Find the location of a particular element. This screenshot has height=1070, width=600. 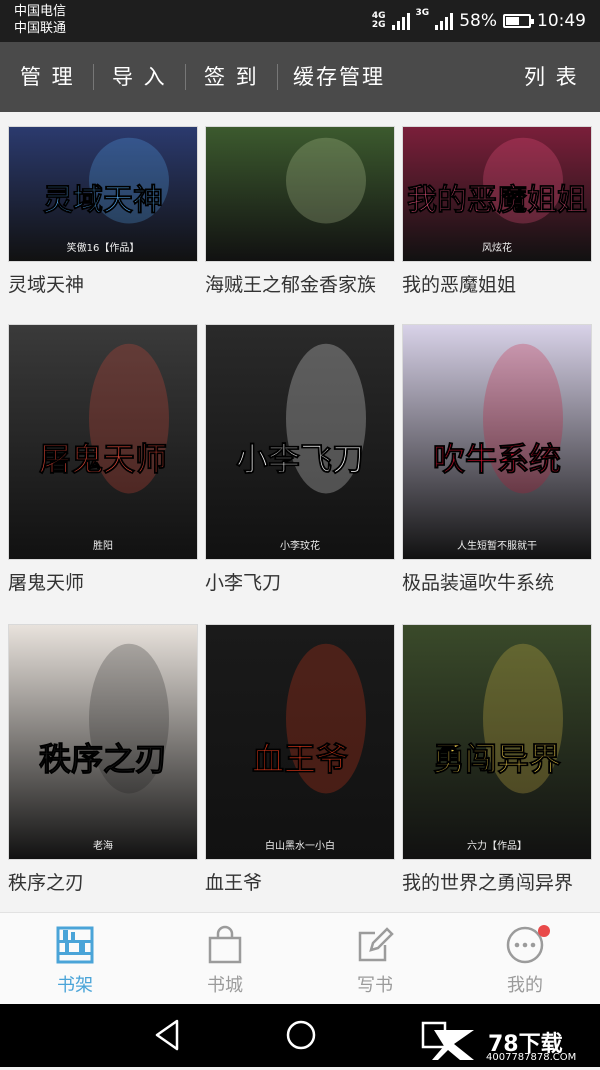

book-item: 秩序之刃 老海 秩序之刃 is located at coordinates (103, 759).